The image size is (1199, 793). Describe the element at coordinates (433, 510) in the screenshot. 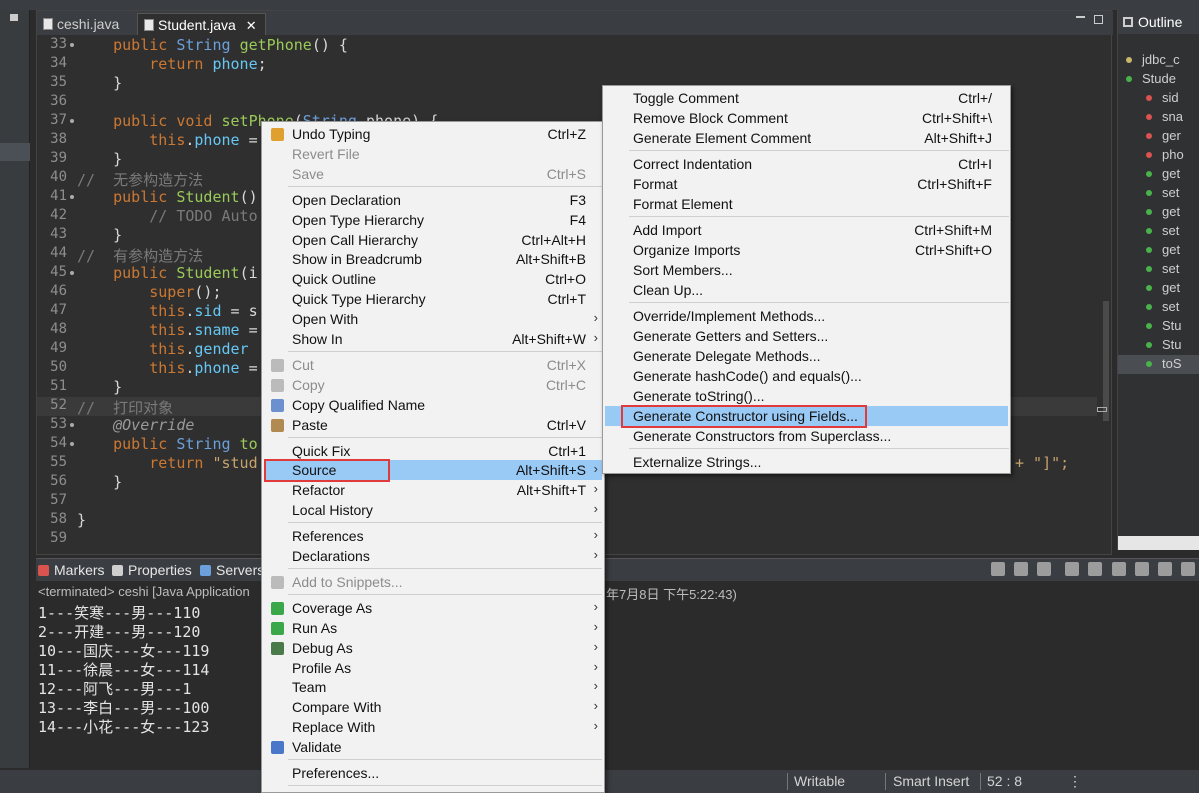

I see `menu-item-local-history: Local History ›` at that location.